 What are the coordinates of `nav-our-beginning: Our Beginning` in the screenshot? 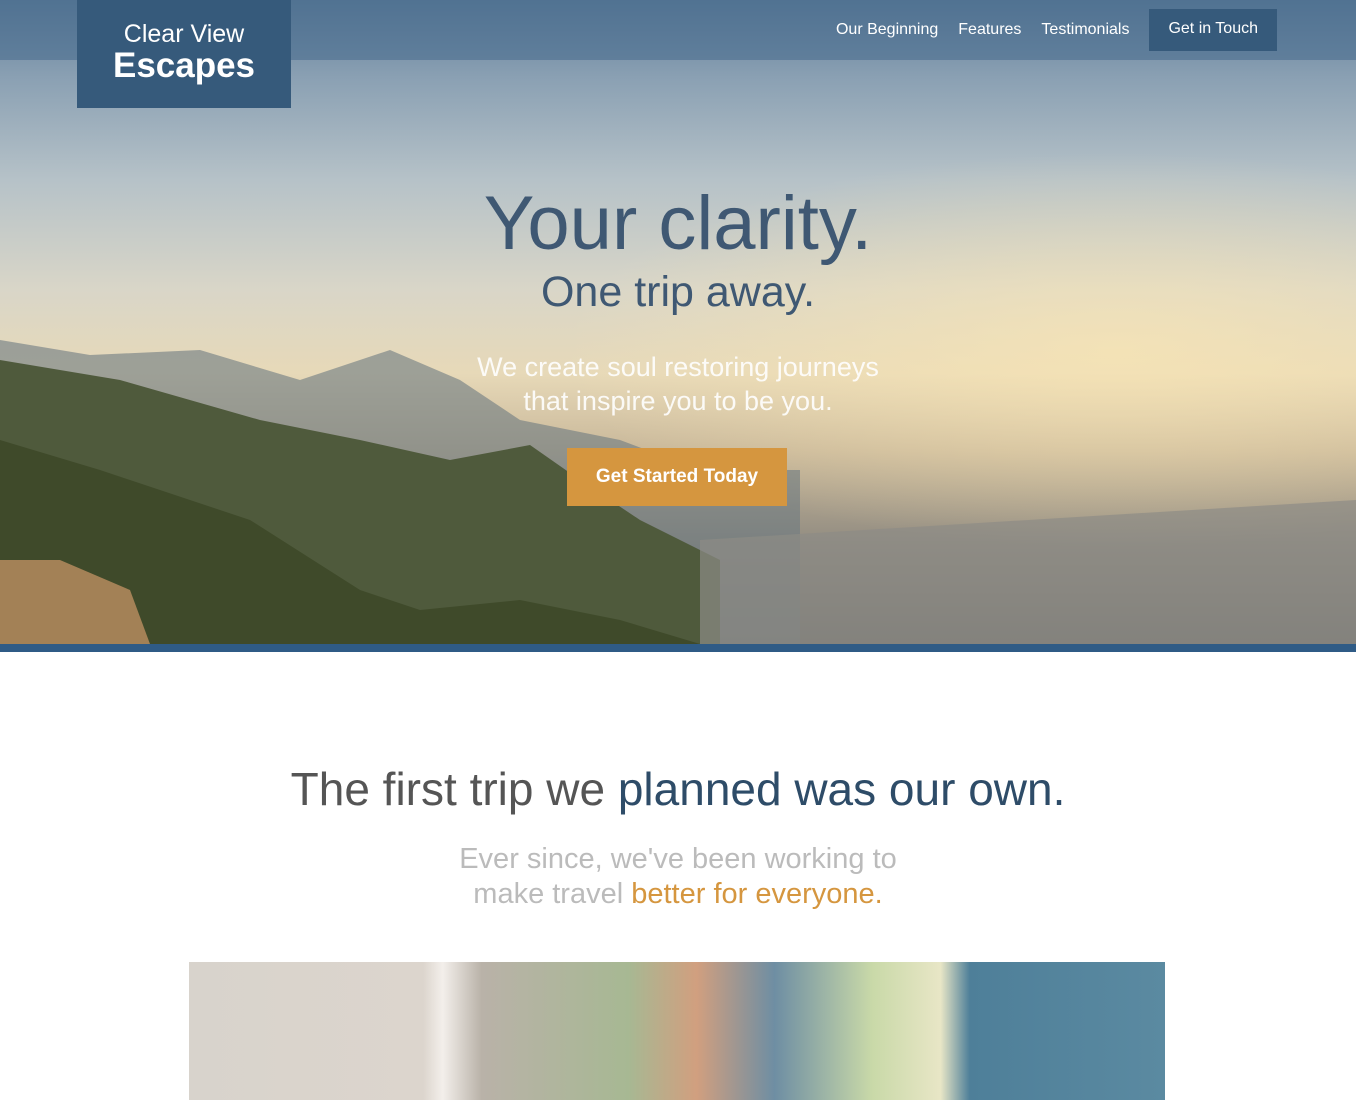 It's located at (887, 30).